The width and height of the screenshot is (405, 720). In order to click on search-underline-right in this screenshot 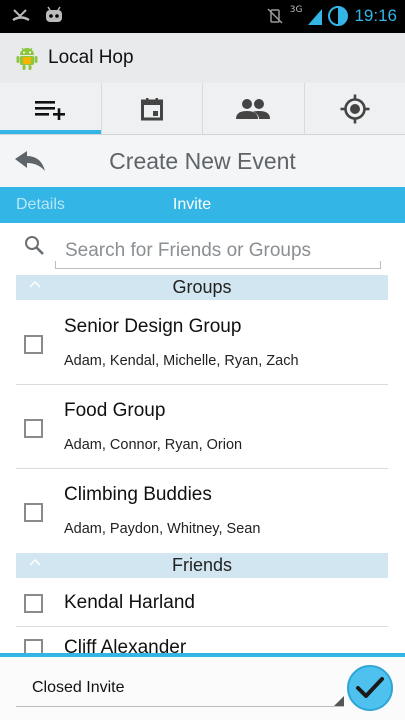, I will do `click(380, 265)`.